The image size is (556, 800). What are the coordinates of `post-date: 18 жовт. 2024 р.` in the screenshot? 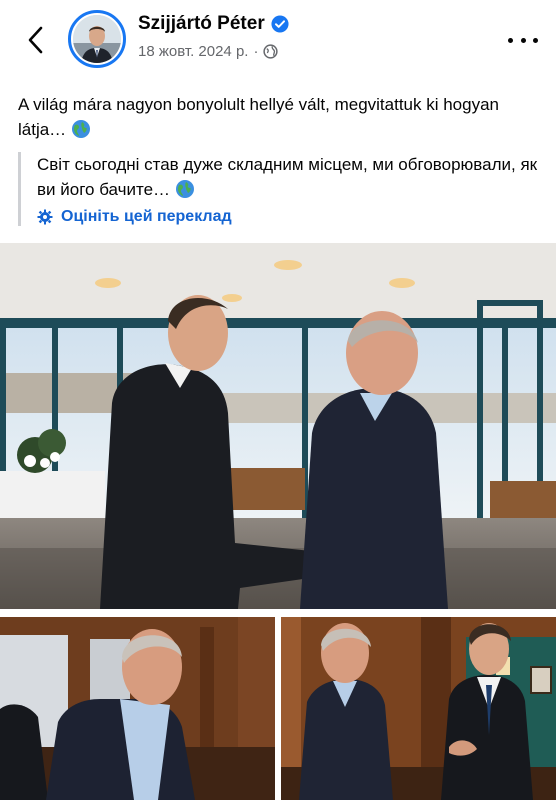 It's located at (193, 51).